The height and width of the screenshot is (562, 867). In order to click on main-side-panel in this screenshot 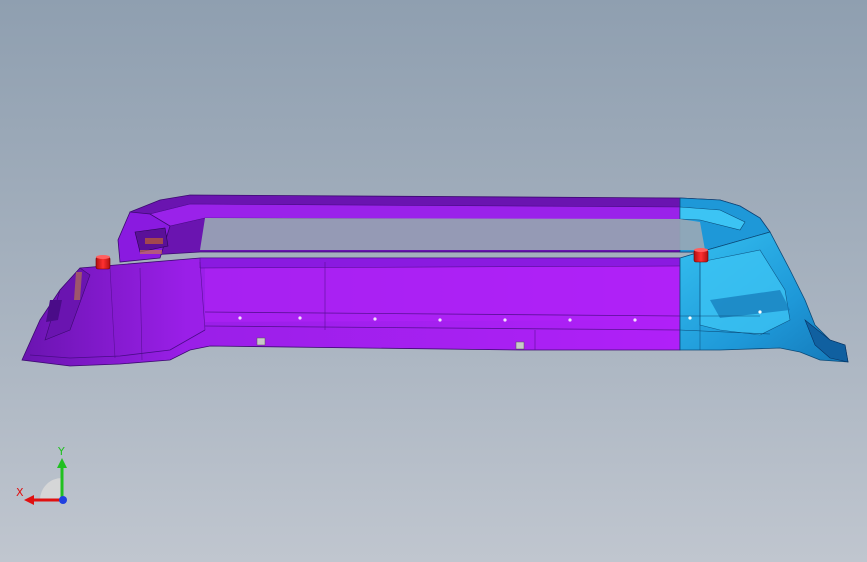, I will do `click(351, 312)`.